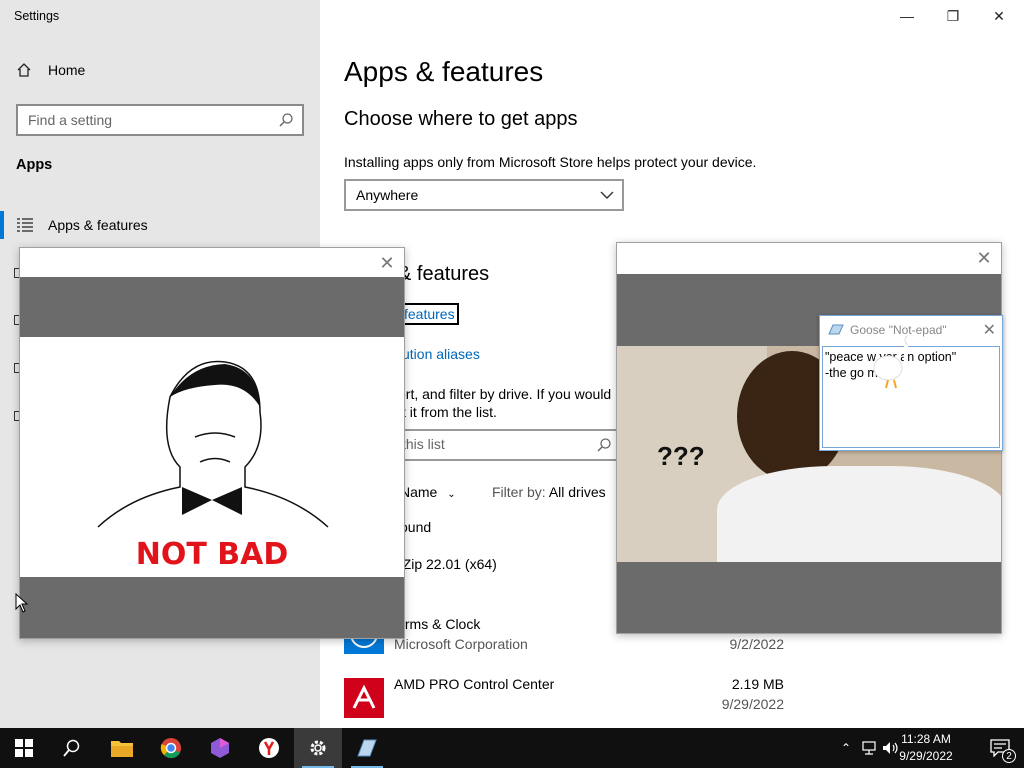 The image size is (1024, 768). What do you see at coordinates (757, 684) in the screenshot?
I see `app-size: 2.19 MB` at bounding box center [757, 684].